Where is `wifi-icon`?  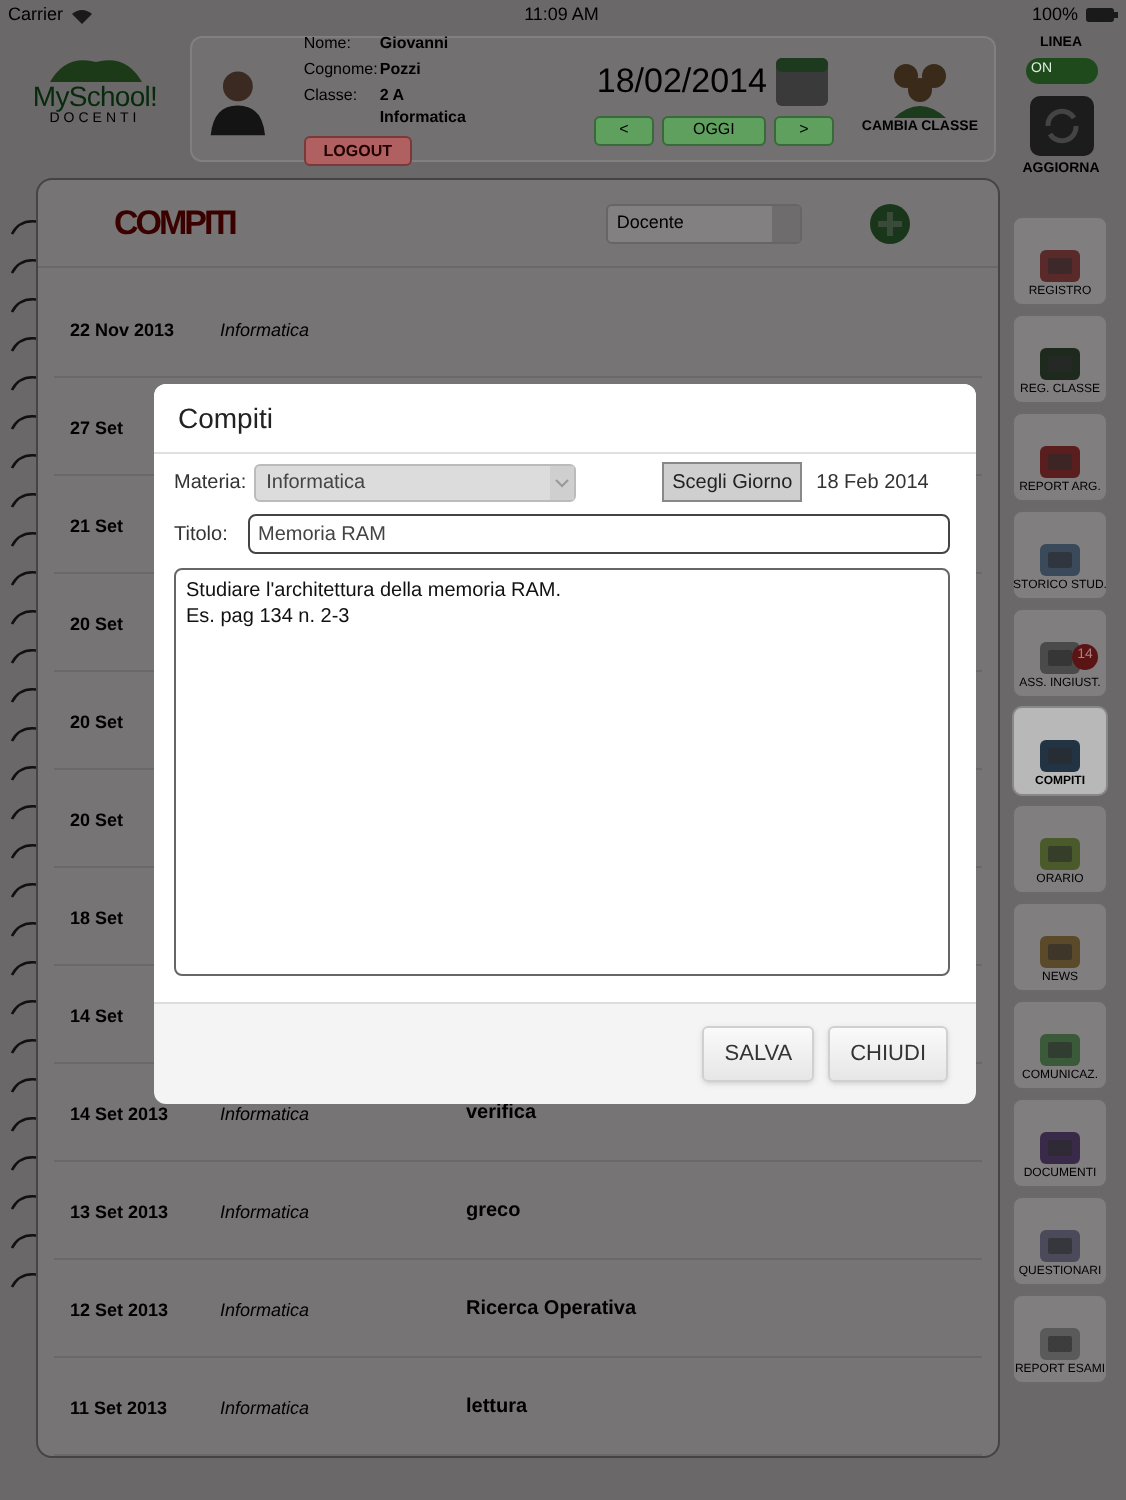 wifi-icon is located at coordinates (81, 15).